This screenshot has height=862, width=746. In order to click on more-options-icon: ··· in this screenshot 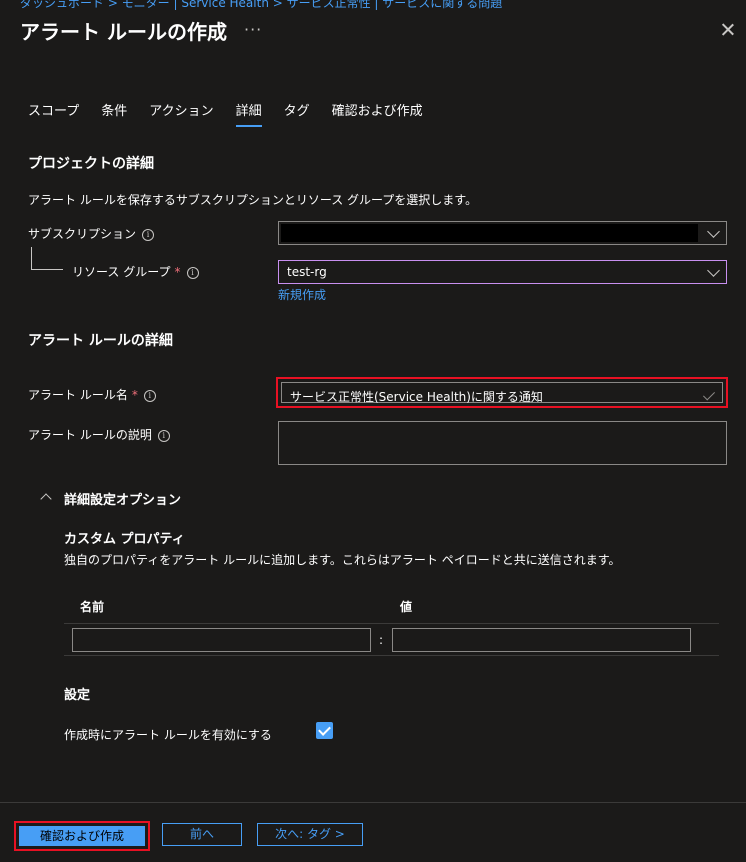, I will do `click(253, 29)`.